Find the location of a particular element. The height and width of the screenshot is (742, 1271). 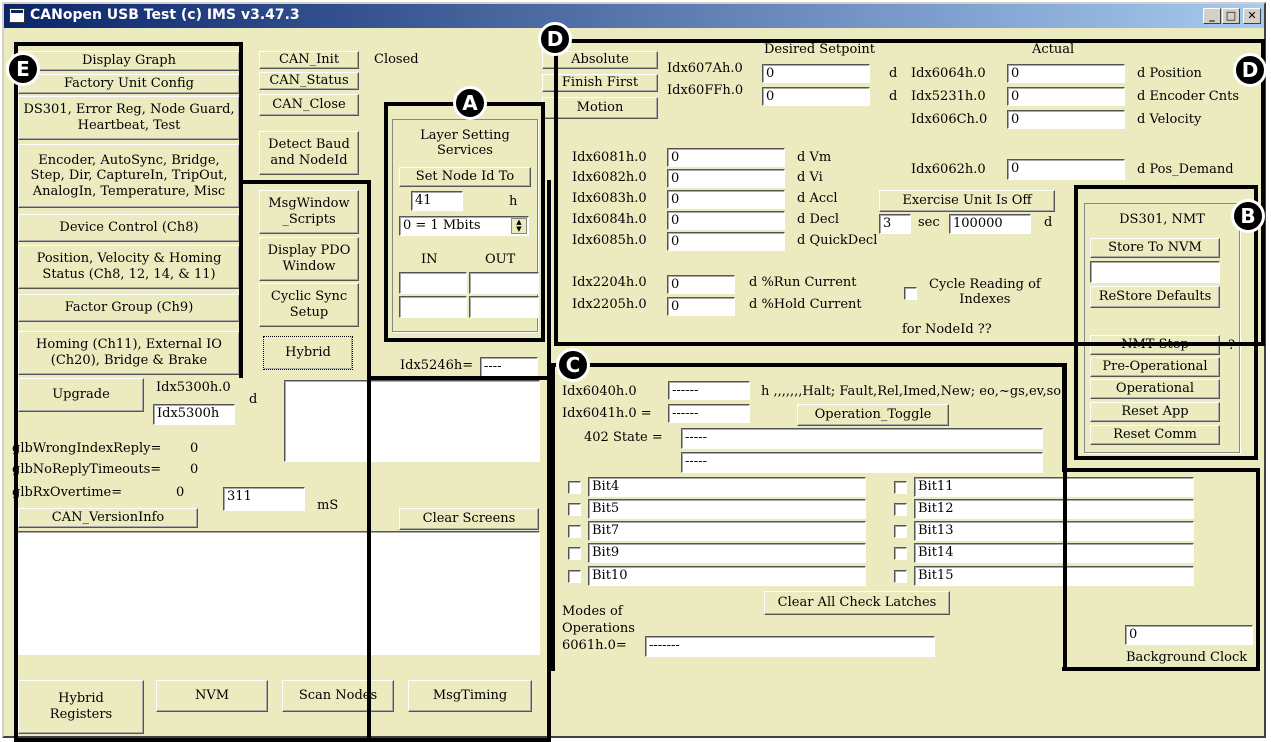

can-status-button: CAN_Status is located at coordinates (309, 81).